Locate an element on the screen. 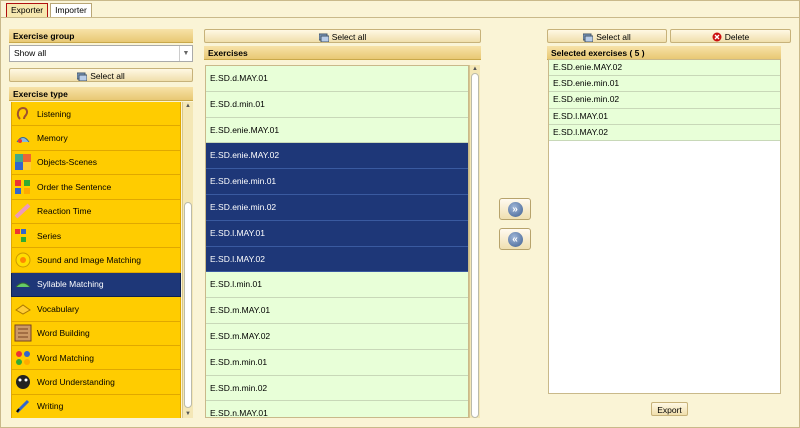  exercise-list-item: E.SD.m.min.02 is located at coordinates (337, 388).